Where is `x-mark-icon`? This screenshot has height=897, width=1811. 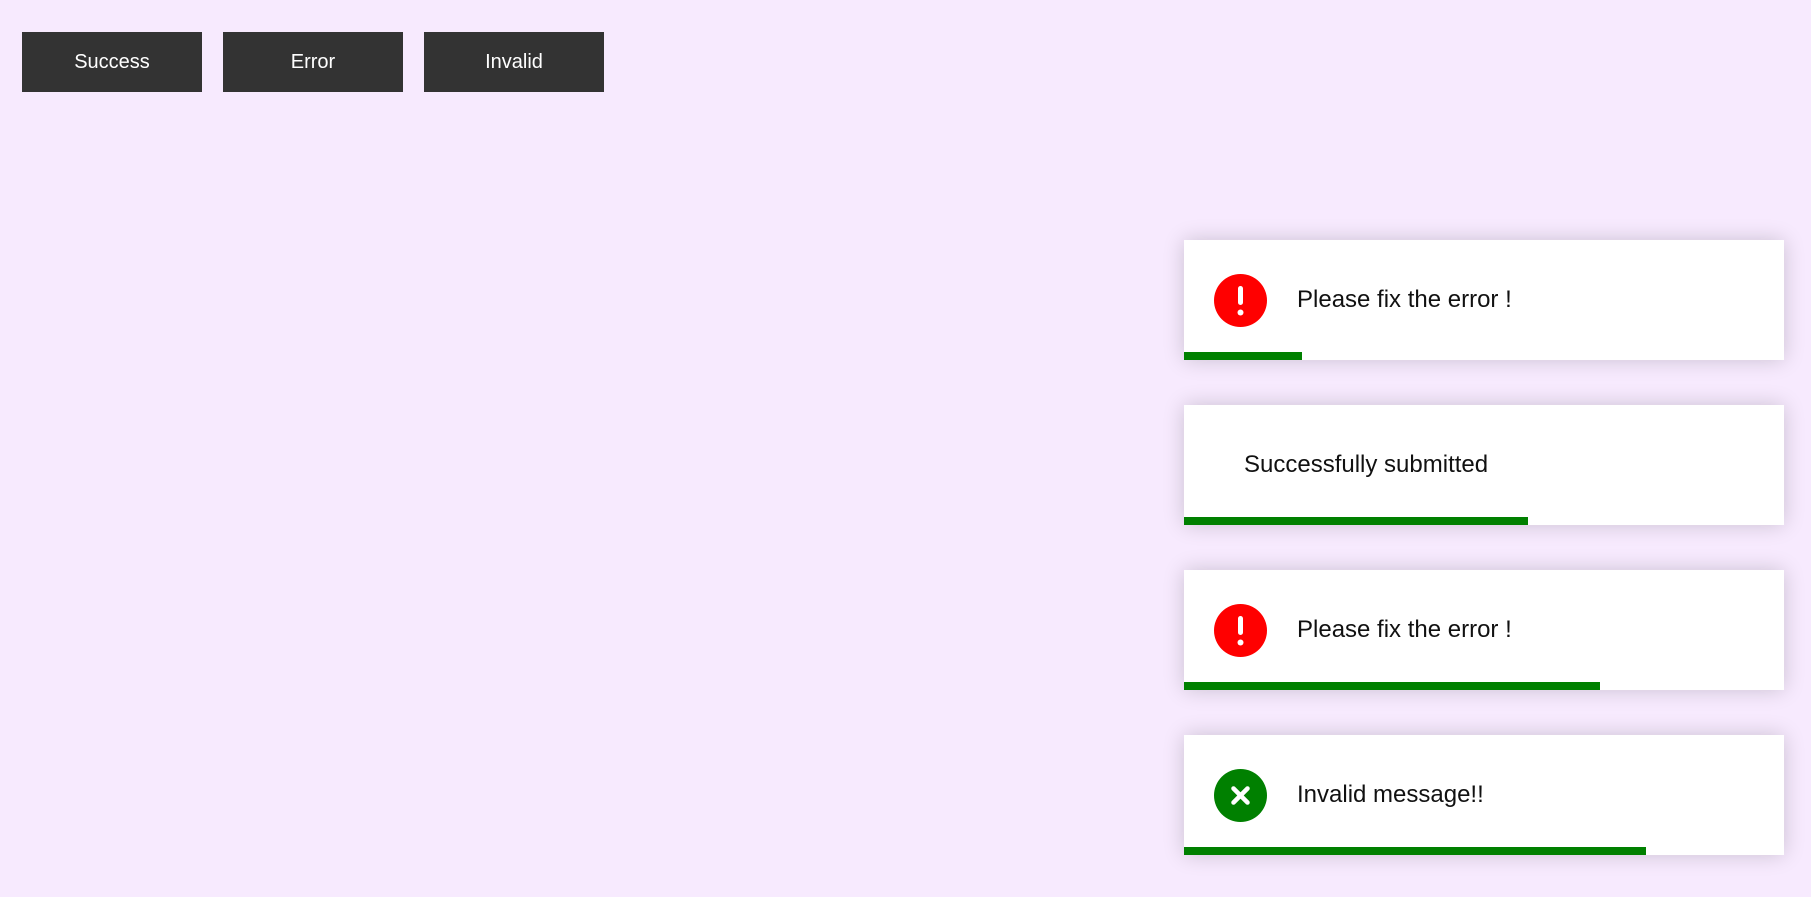
x-mark-icon is located at coordinates (1240, 795).